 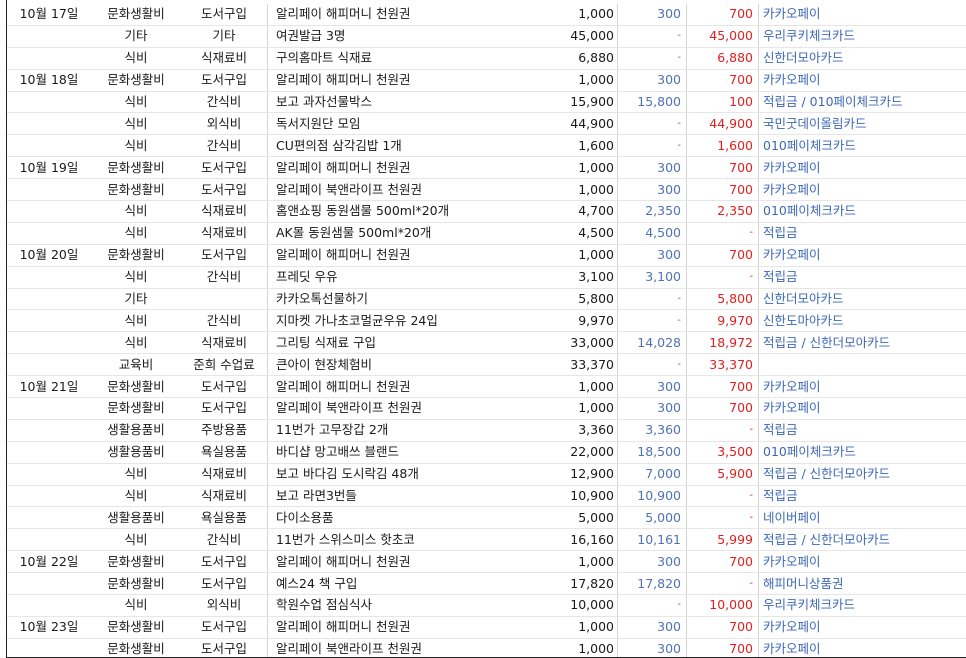 What do you see at coordinates (722, 365) in the screenshot?
I see `paid-amount-cell: 33,370` at bounding box center [722, 365].